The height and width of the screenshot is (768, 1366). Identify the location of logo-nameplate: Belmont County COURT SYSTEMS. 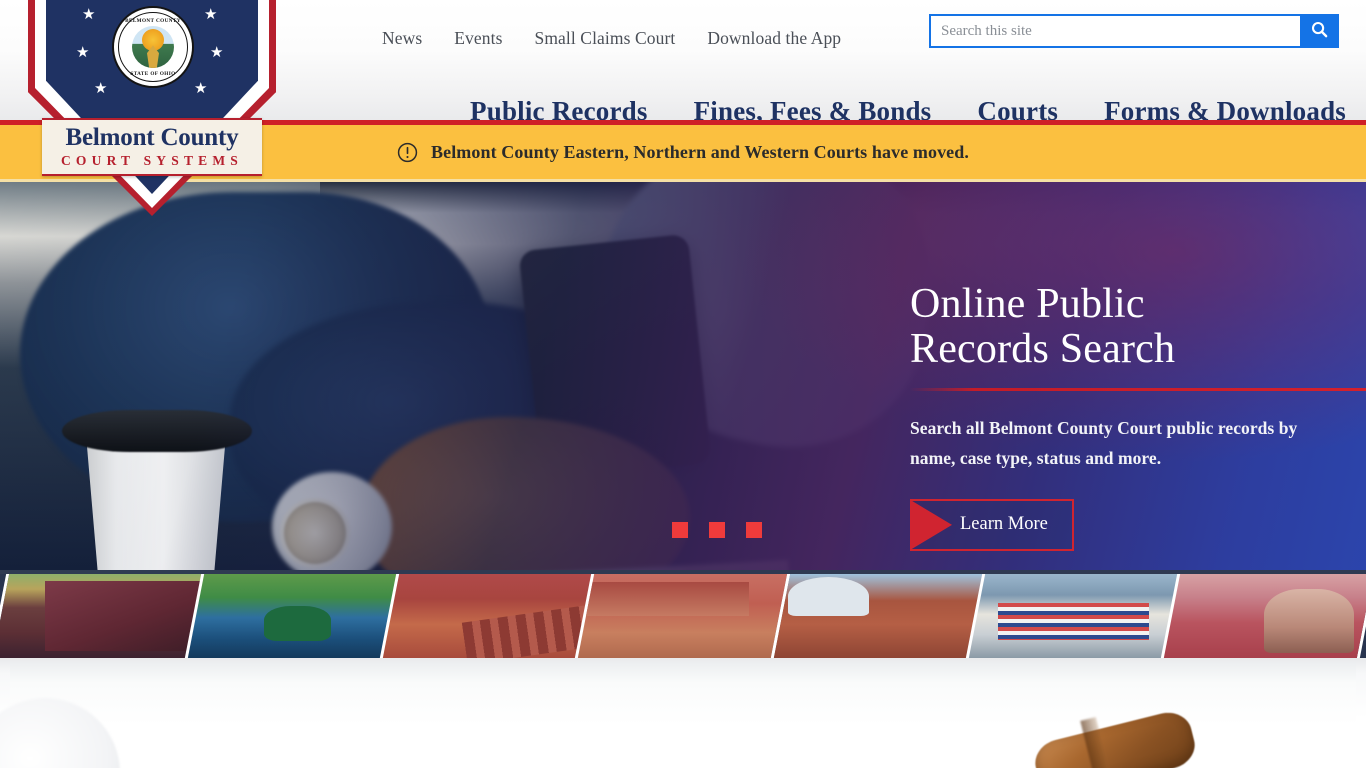
(152, 147).